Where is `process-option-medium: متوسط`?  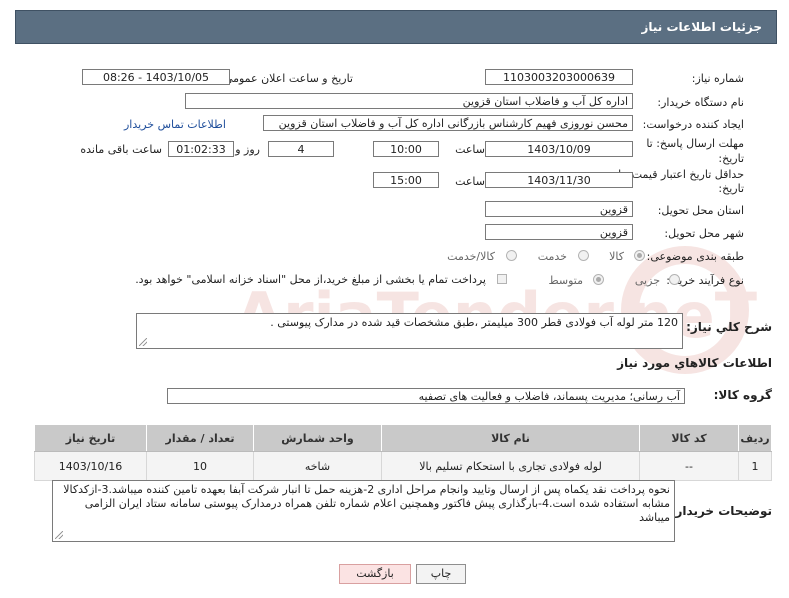 process-option-medium: متوسط is located at coordinates (565, 280).